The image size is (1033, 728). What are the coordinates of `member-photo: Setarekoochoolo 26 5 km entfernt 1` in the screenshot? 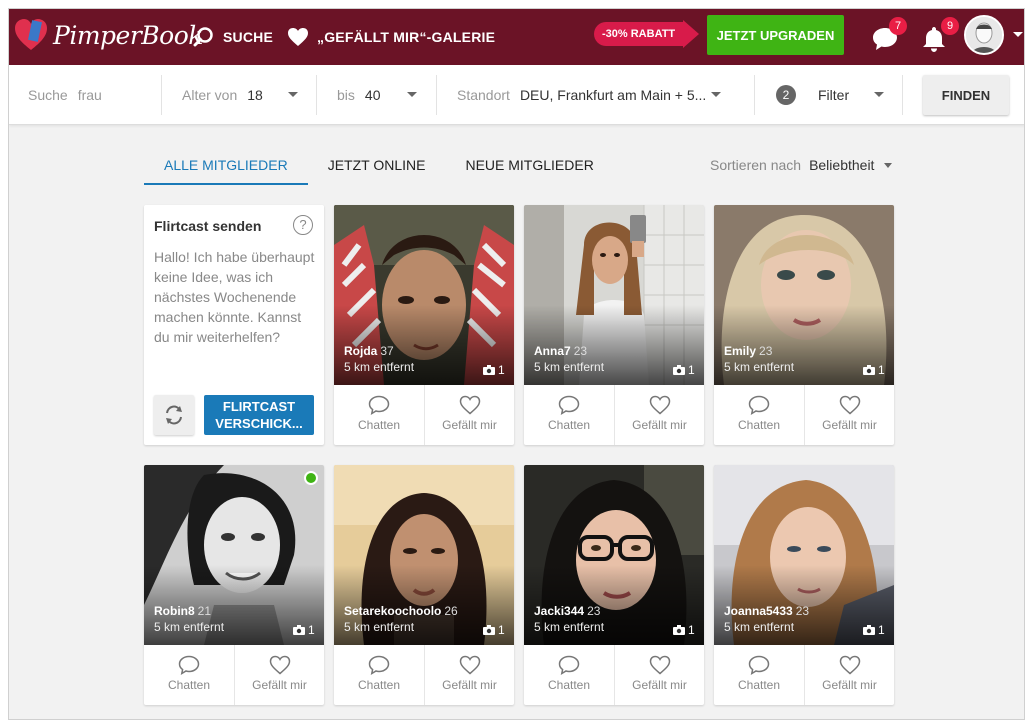 It's located at (424, 555).